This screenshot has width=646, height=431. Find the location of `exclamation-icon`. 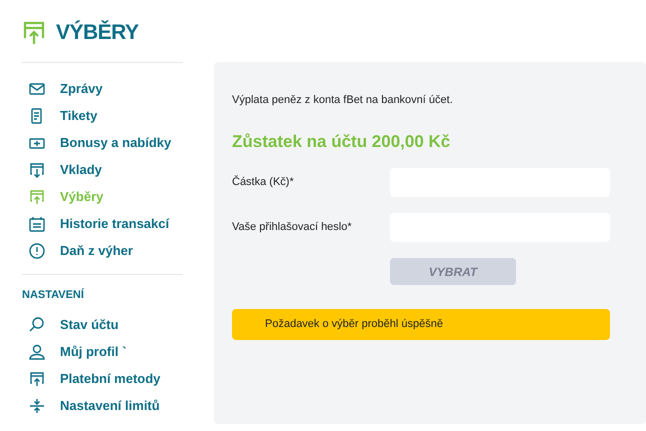

exclamation-icon is located at coordinates (37, 251).